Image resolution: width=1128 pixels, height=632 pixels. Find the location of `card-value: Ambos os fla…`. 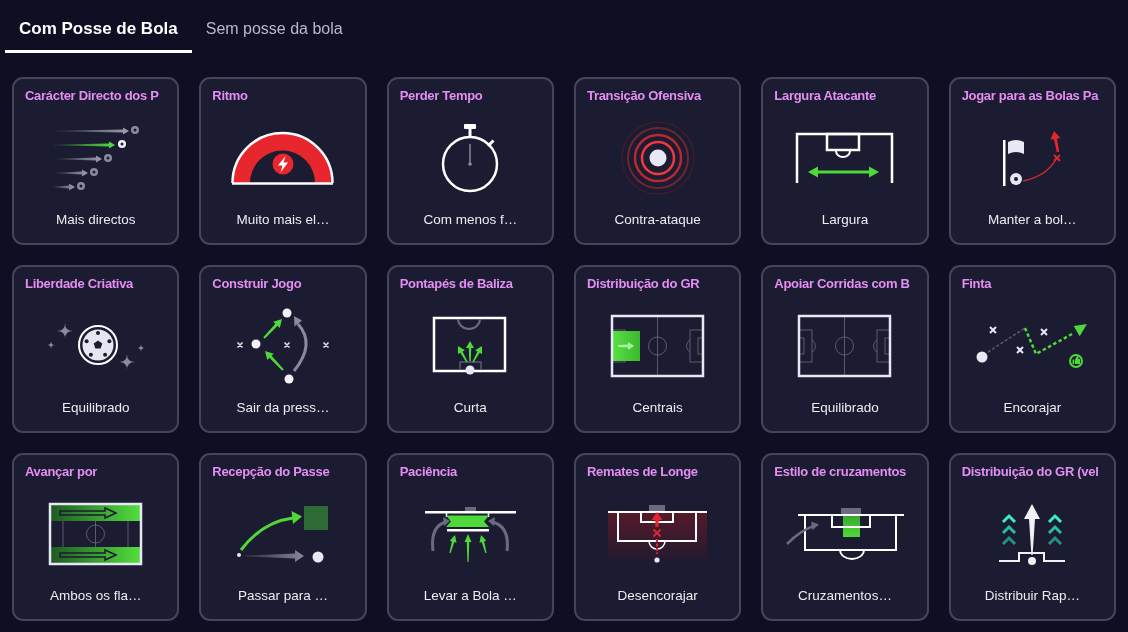

card-value: Ambos os fla… is located at coordinates (95, 596).